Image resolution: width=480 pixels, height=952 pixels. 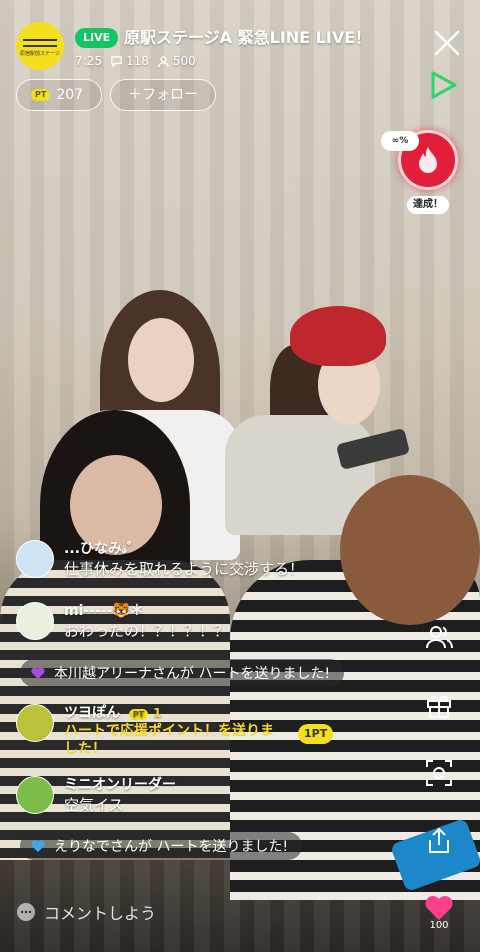 I want to click on comment-item: ...ひなみ𝓈゜ 仕事休みを取れるように交渉する！, so click(x=160, y=560).